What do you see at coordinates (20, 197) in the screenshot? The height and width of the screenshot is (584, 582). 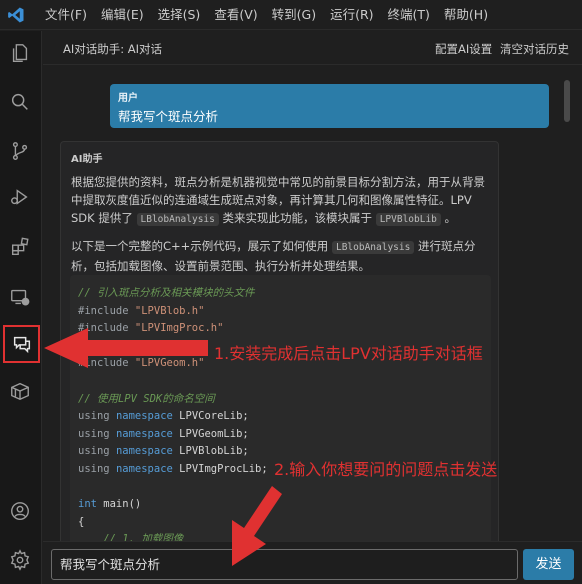 I see `run-debug-icon` at bounding box center [20, 197].